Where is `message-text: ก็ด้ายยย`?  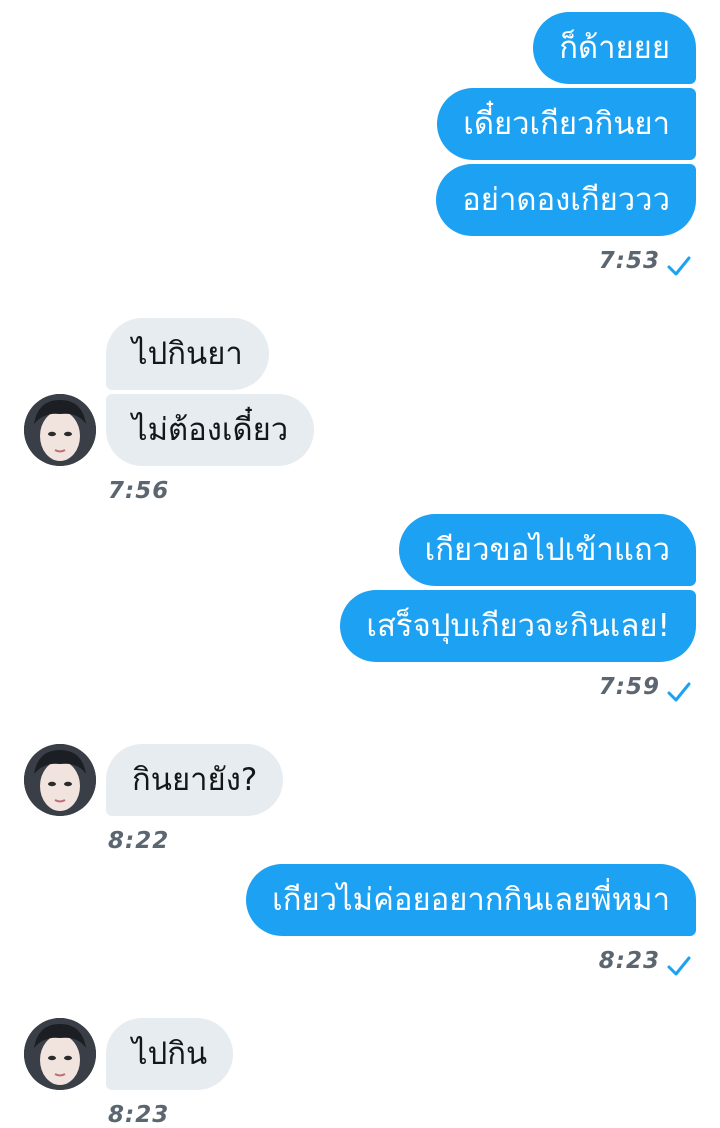
message-text: ก็ด้ายยย is located at coordinates (614, 47).